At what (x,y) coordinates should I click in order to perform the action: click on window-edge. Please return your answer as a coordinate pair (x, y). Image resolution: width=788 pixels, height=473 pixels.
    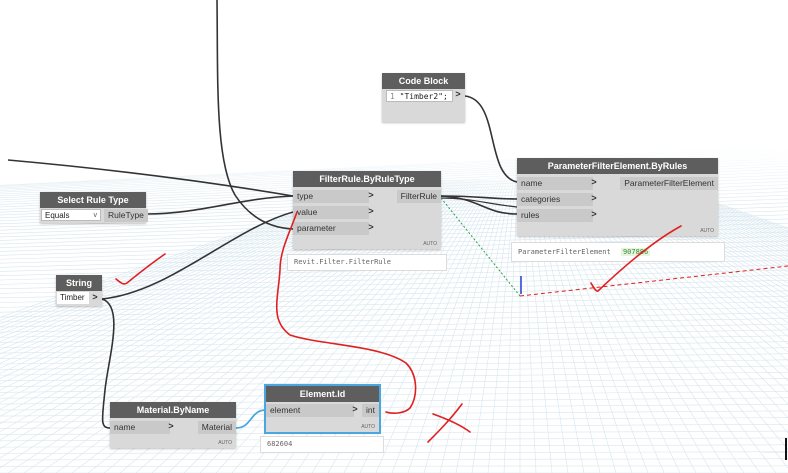
    Looking at the image, I should click on (786, 449).